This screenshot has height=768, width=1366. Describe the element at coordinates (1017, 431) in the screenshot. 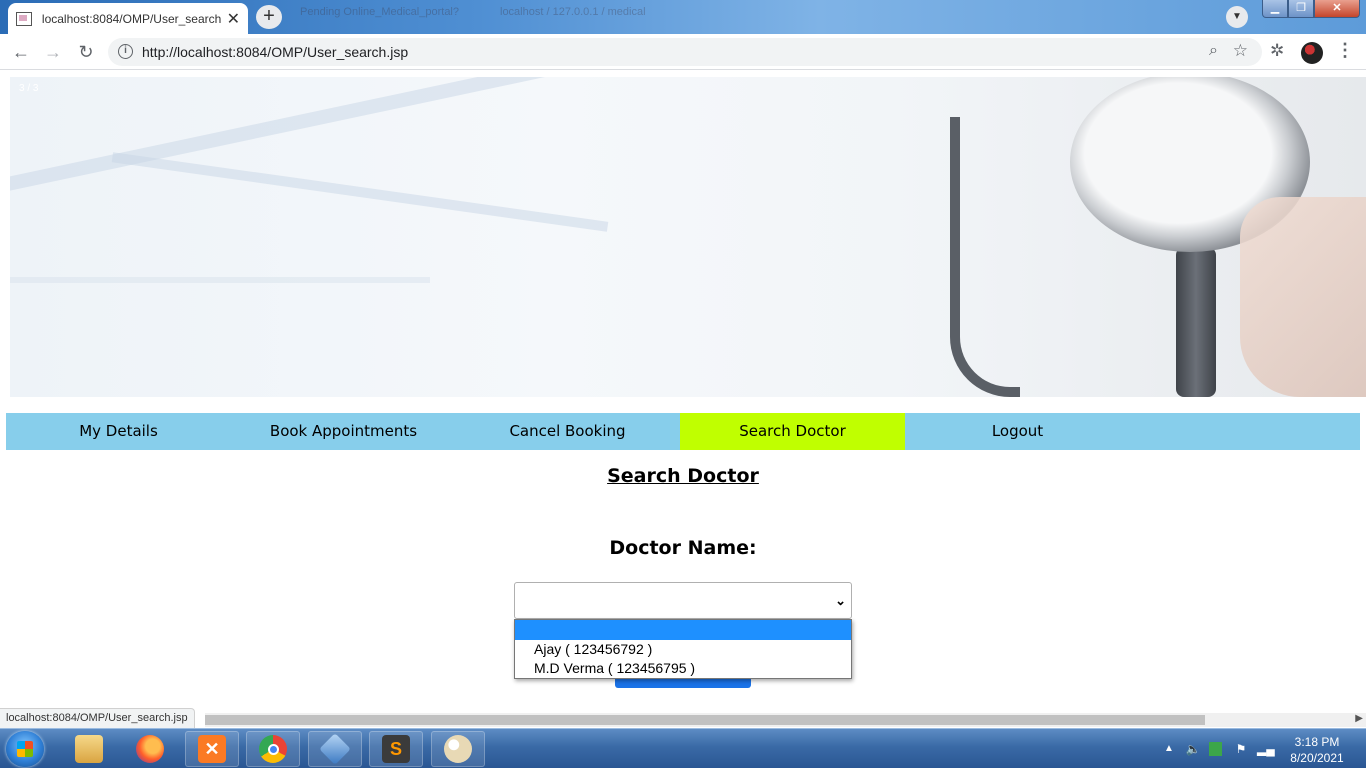

I see `nav-logout: Logout` at that location.